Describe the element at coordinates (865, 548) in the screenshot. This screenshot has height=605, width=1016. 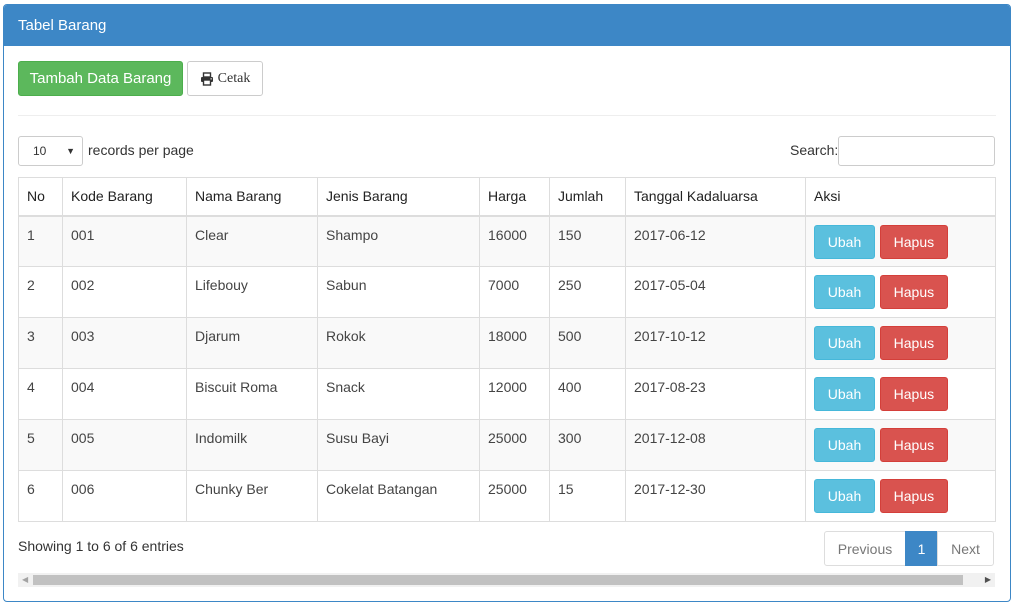
I see `previous-page-button: Previous` at that location.